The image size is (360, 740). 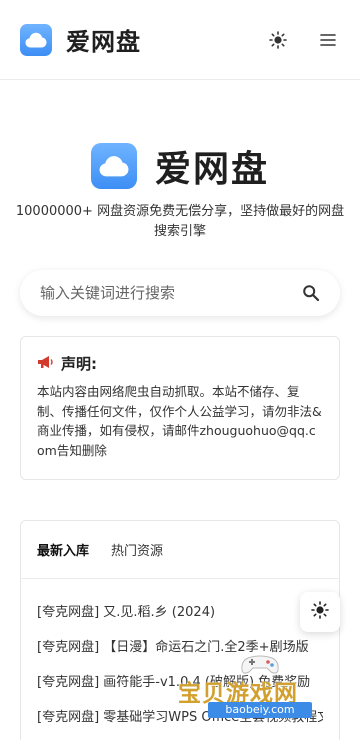 What do you see at coordinates (180, 221) in the screenshot?
I see `tagline: 10000000+ 网盘资源免费无偿分享，坚持做最好的网盘搜索引擎` at bounding box center [180, 221].